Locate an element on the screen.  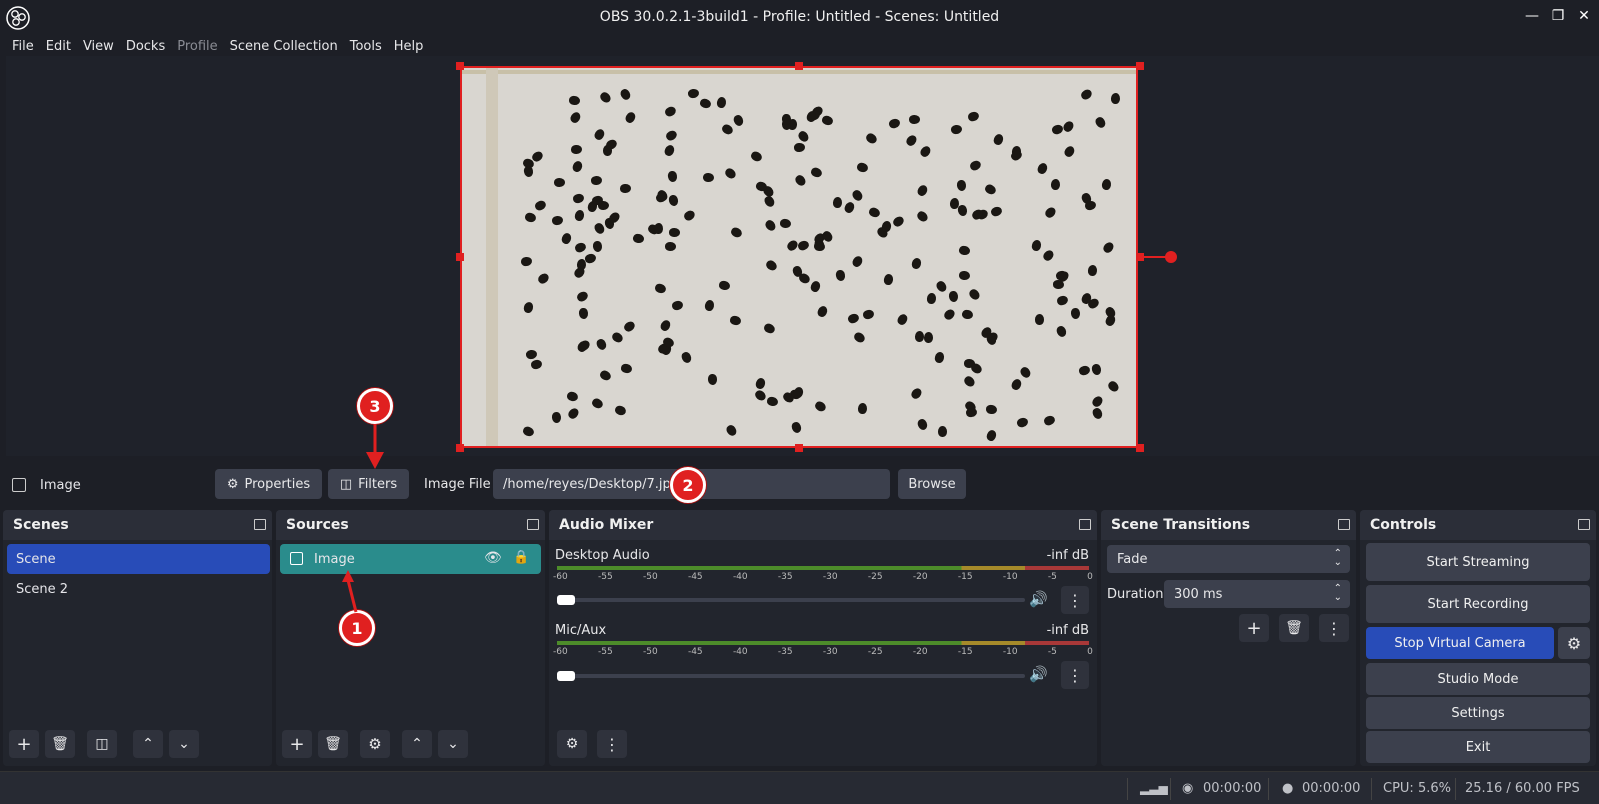
eye-icon: 👁 is located at coordinates (493, 558).